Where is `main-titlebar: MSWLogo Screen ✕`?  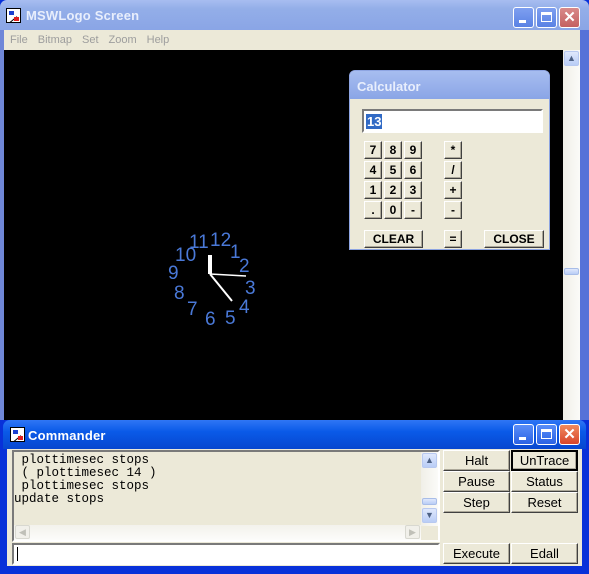 main-titlebar: MSWLogo Screen ✕ is located at coordinates (294, 15).